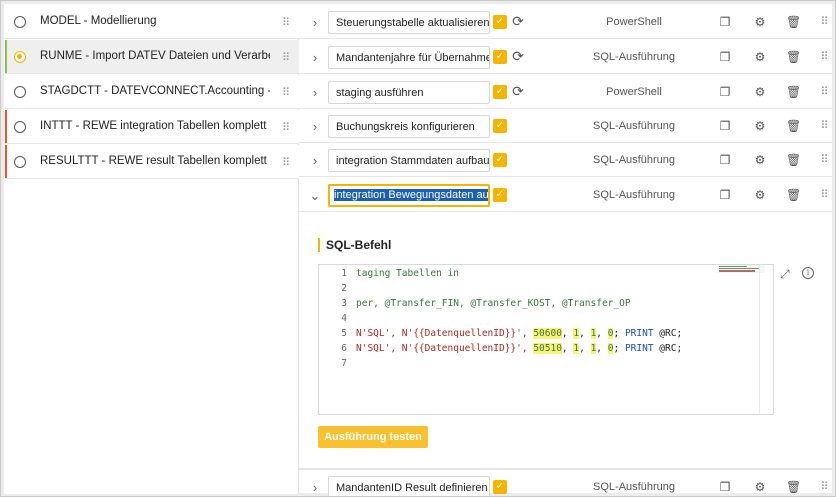 Image resolution: width=836 pixels, height=497 pixels. Describe the element at coordinates (20, 57) in the screenshot. I see `radio-button-selected` at that location.